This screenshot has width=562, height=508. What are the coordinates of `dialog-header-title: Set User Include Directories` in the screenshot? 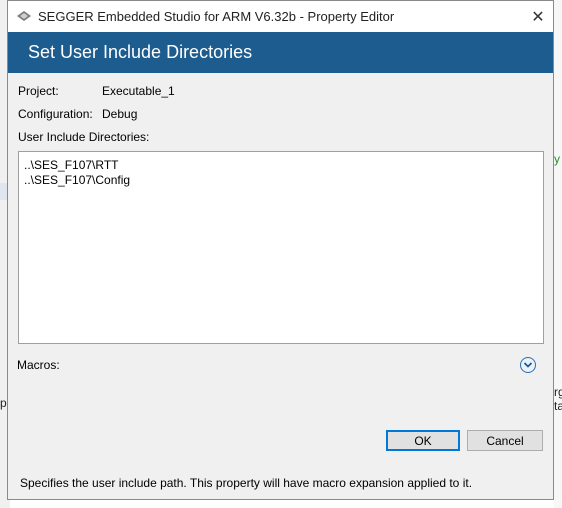 It's located at (140, 52).